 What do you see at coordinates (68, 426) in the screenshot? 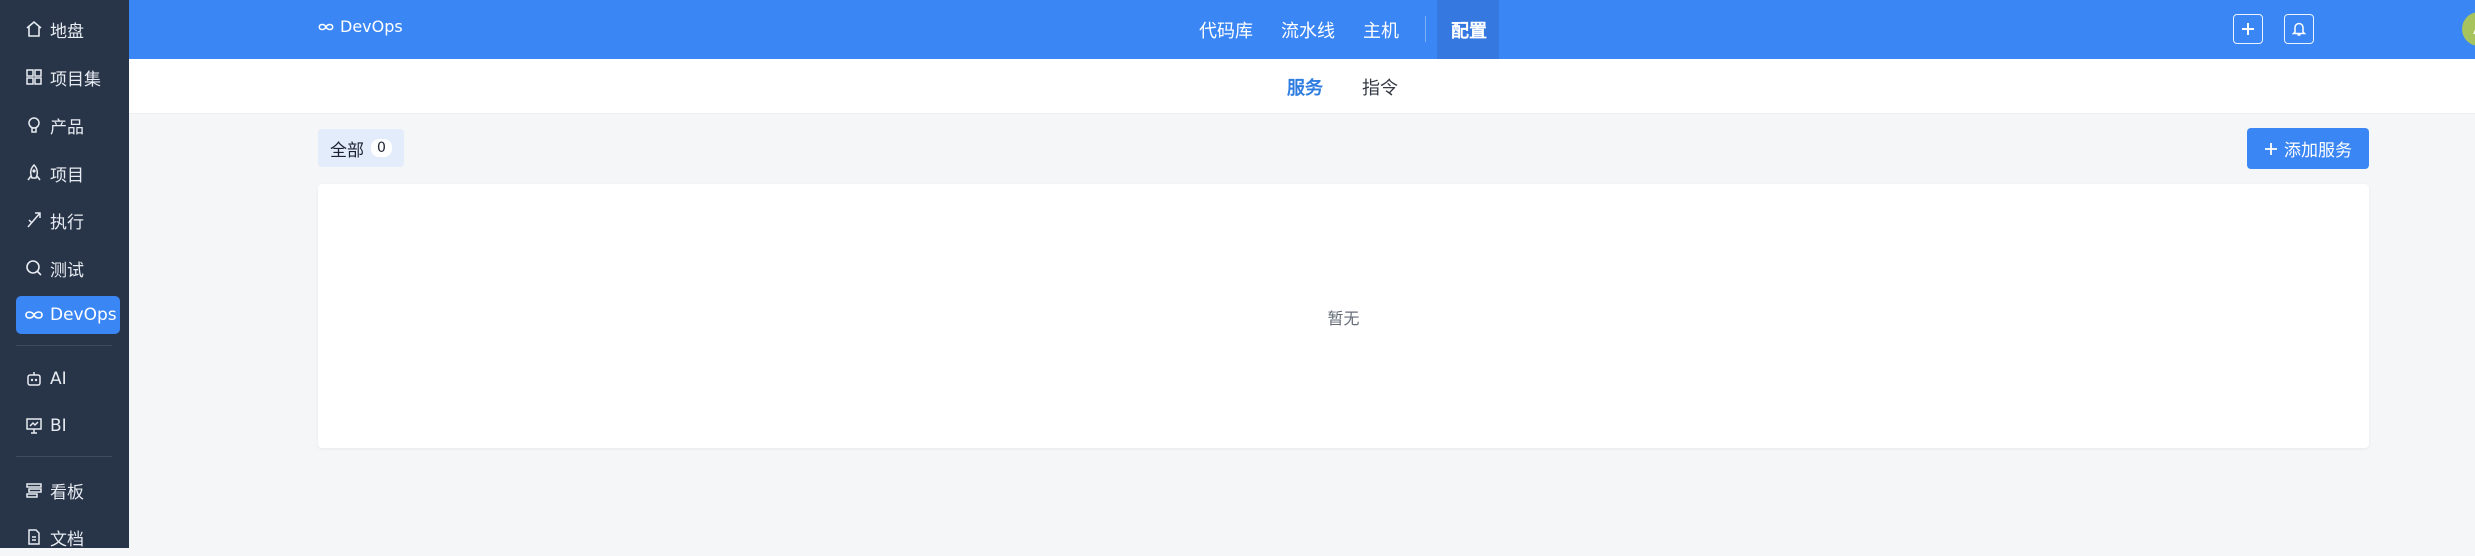
I see `sidebar-item-bi: BI` at bounding box center [68, 426].